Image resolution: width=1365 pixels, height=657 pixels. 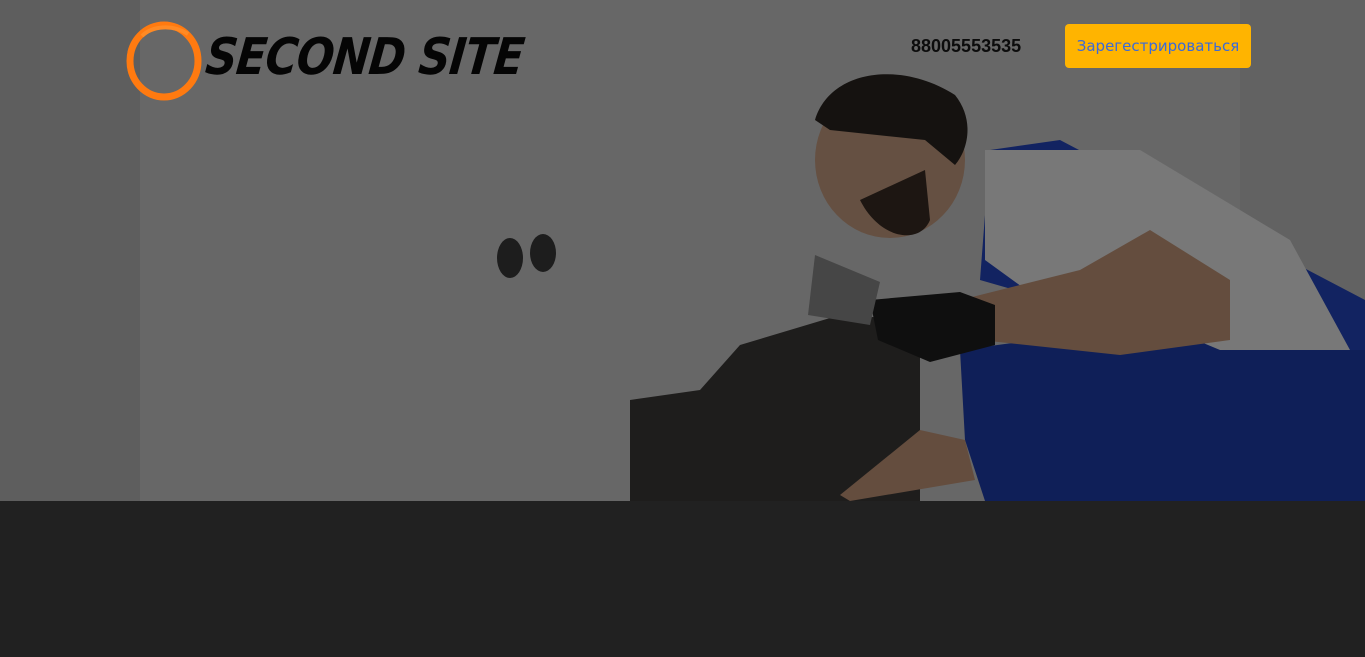 What do you see at coordinates (1158, 46) in the screenshot?
I see `register-button: Зарегестрироваться` at bounding box center [1158, 46].